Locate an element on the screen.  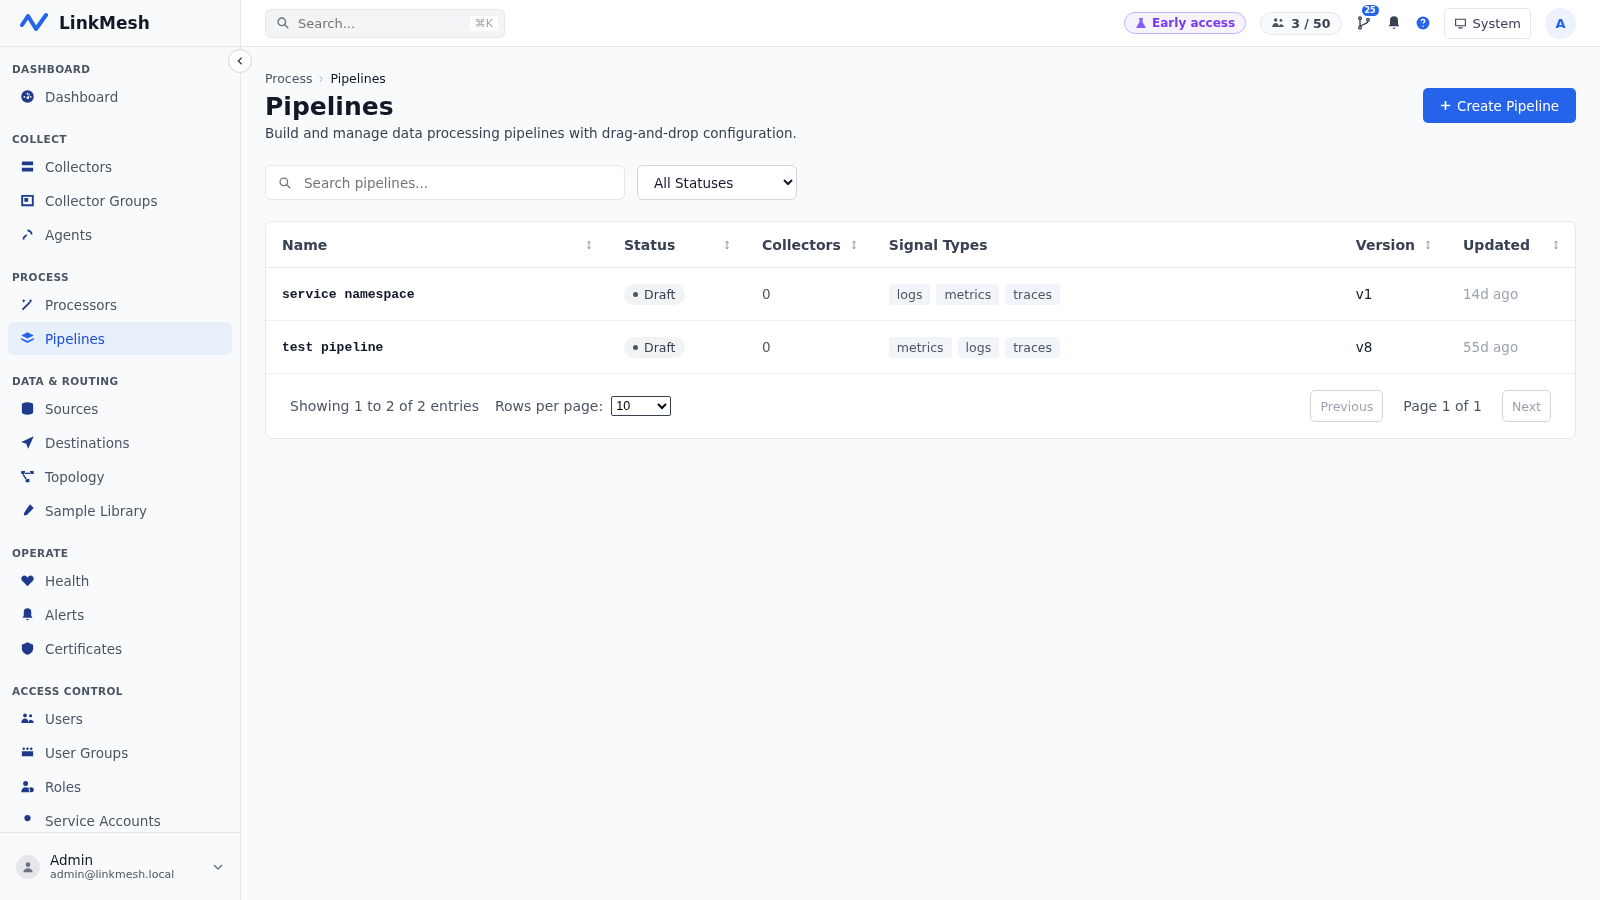
sidebar-item: Sources is located at coordinates (120, 408).